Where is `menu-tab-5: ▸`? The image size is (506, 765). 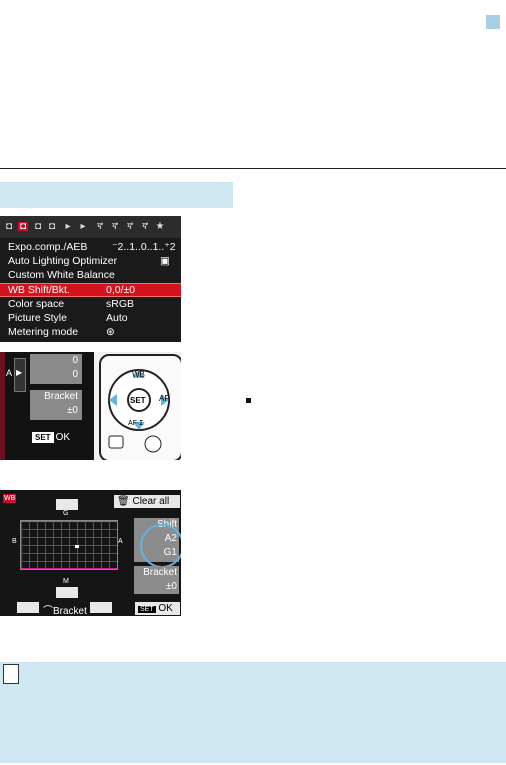 menu-tab-5: ▸ is located at coordinates (68, 227).